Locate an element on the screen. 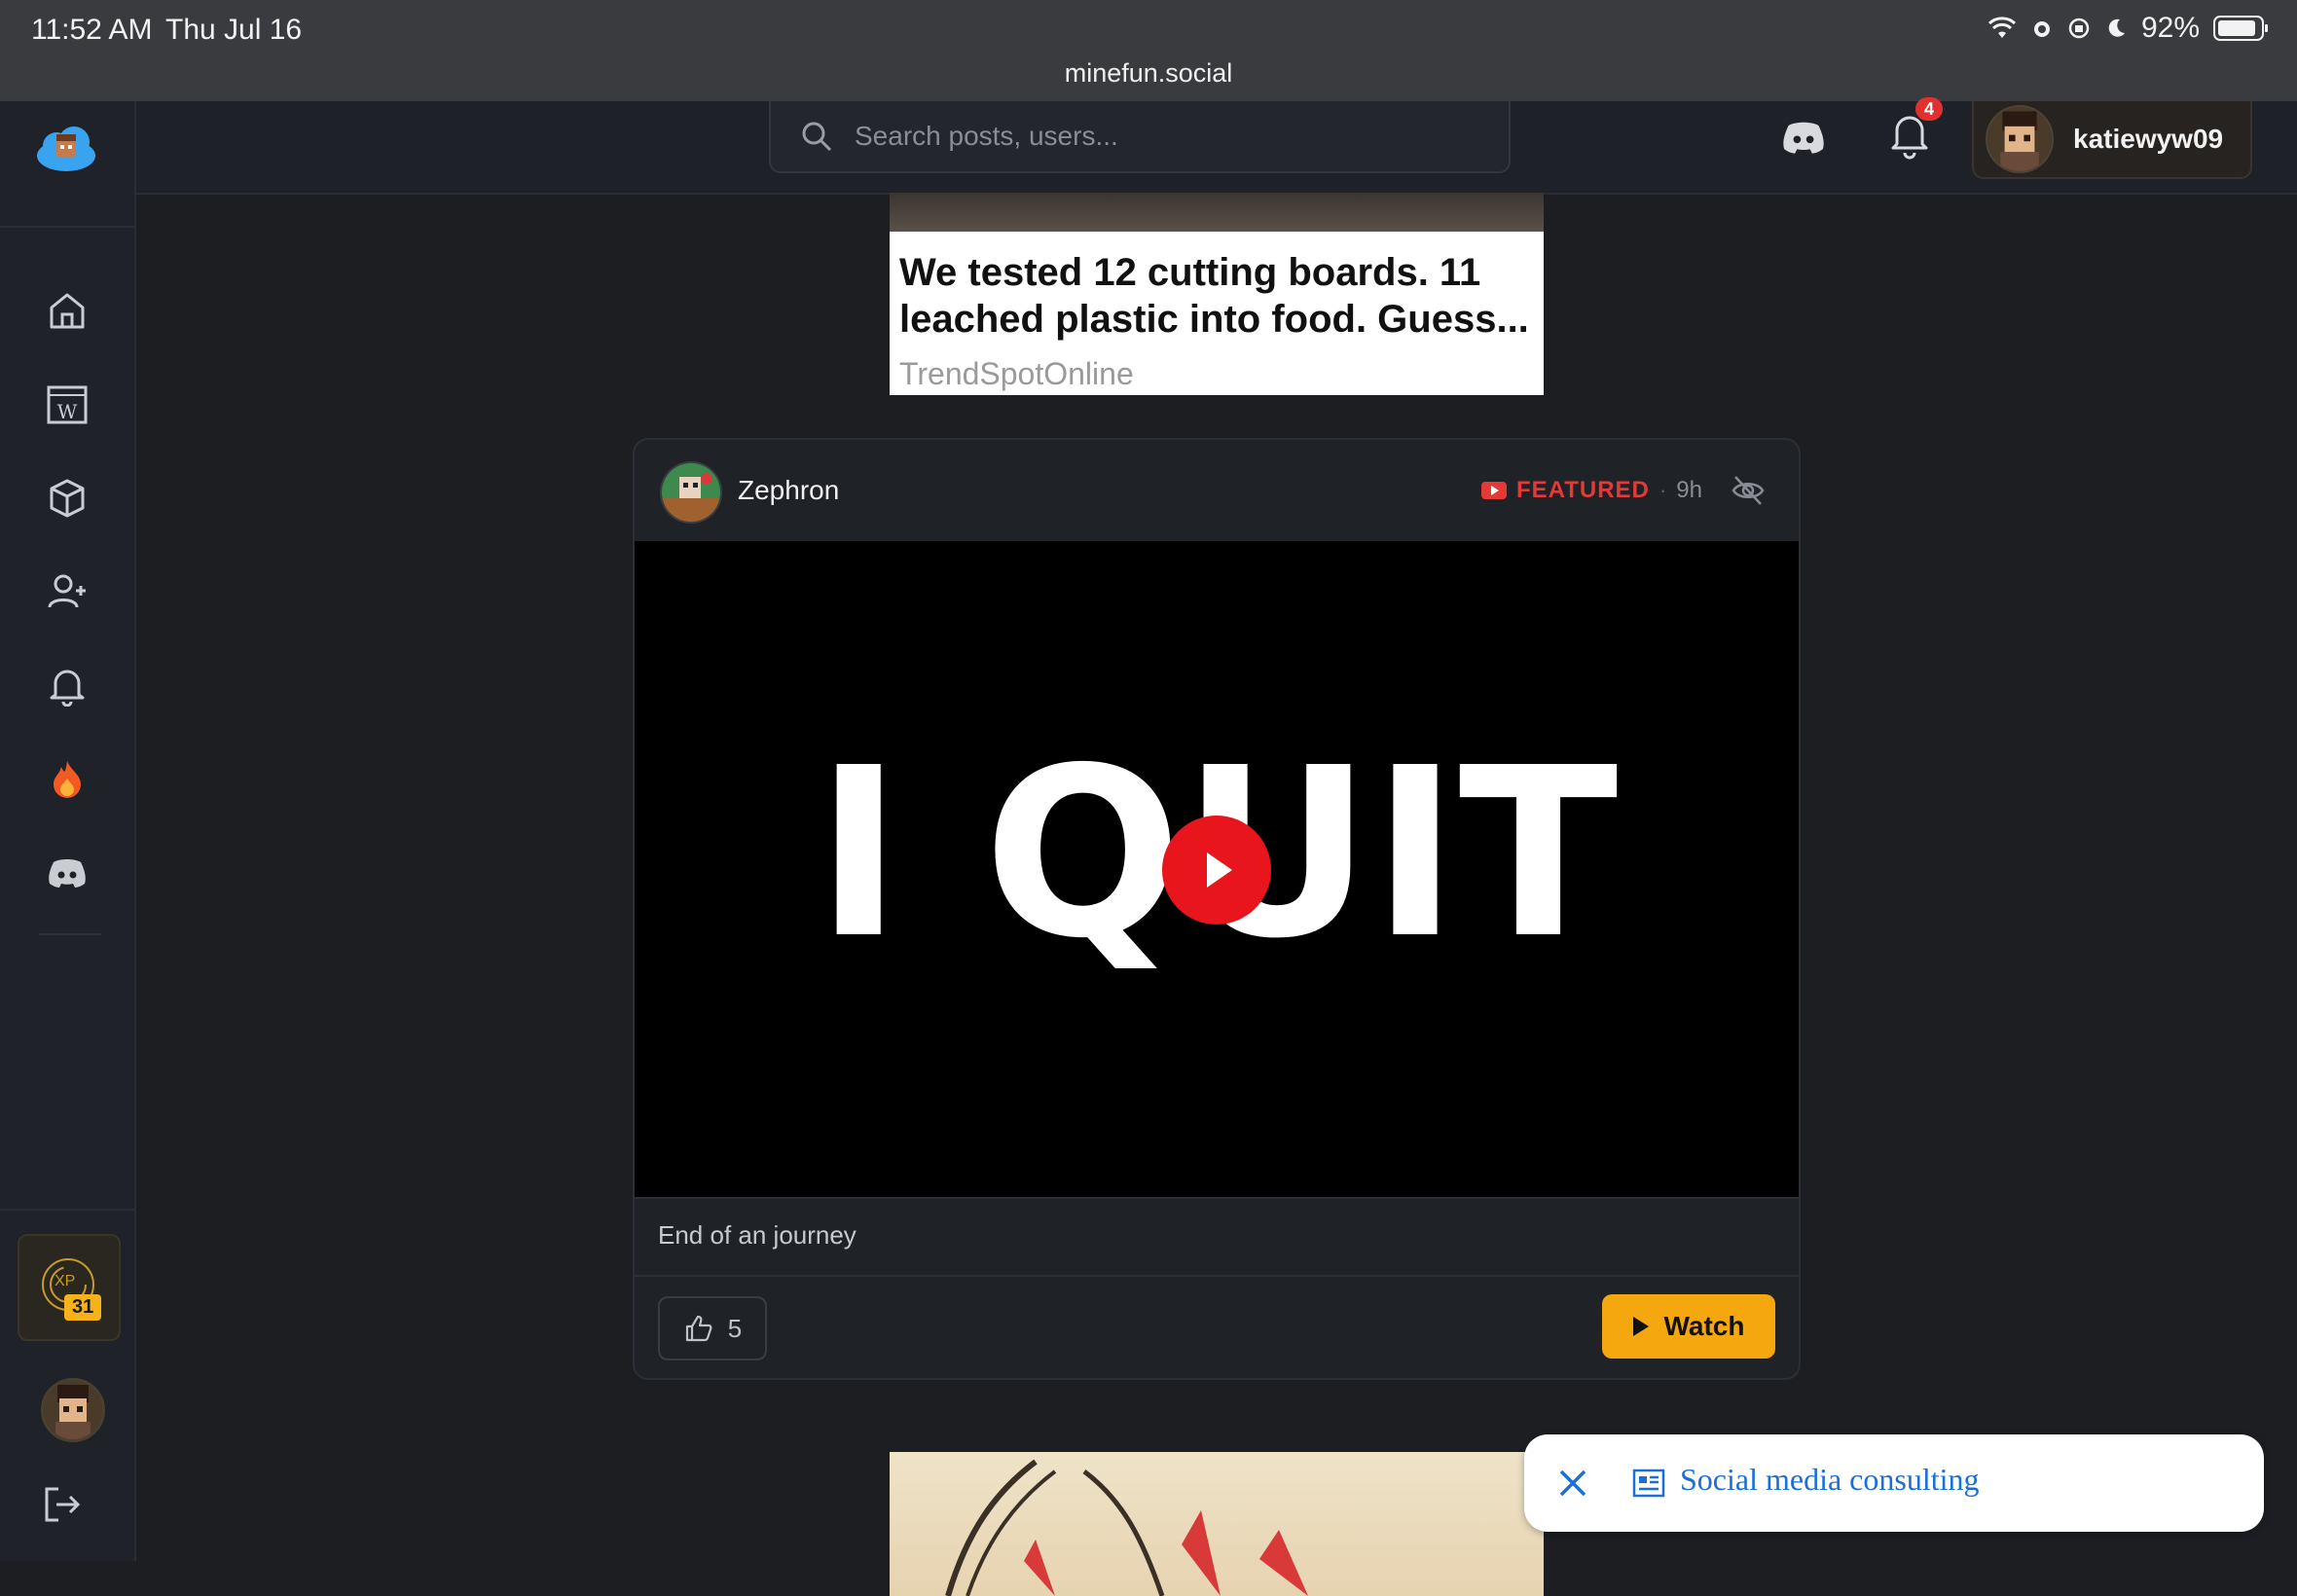  wiki-icon: W is located at coordinates (67, 404).